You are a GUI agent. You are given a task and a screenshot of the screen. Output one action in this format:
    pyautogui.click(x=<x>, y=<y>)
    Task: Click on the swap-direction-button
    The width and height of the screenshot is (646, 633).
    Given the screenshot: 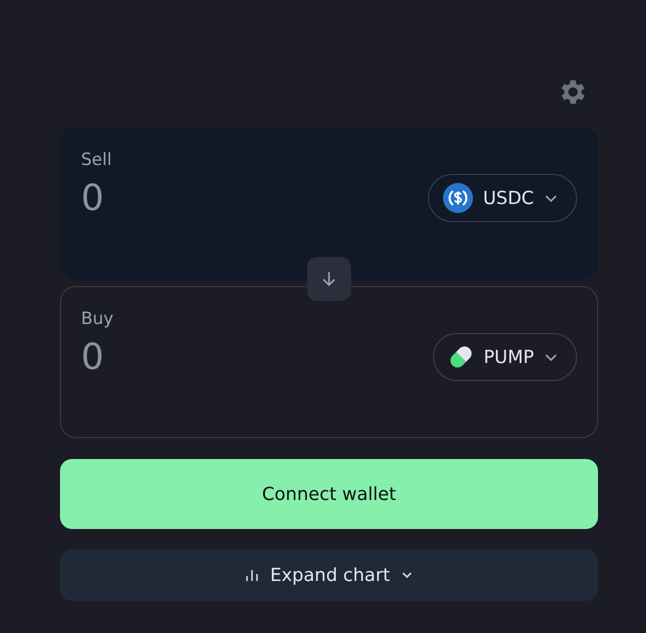 What is the action you would take?
    pyautogui.click(x=329, y=279)
    